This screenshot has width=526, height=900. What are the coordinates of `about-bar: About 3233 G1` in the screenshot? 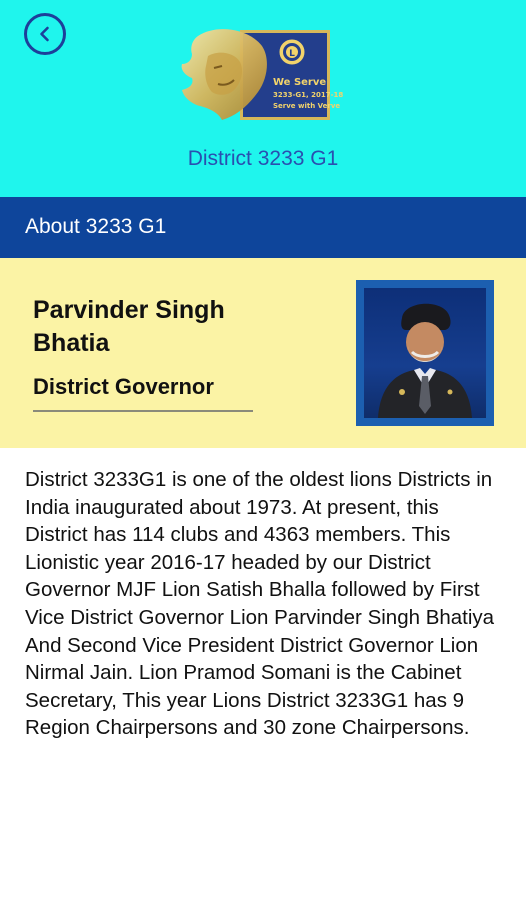 It's located at (263, 227).